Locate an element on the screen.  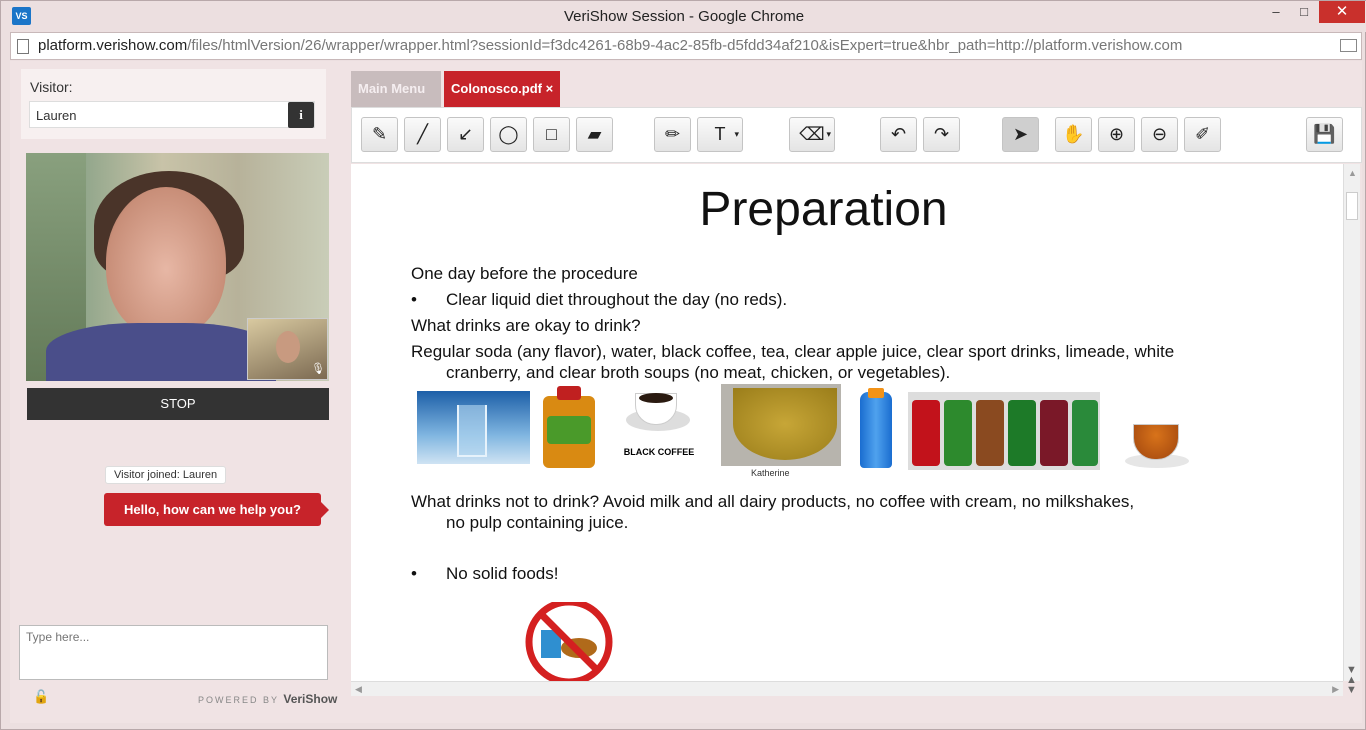
doc-line-6: No solid foods! is located at coordinates (502, 573).